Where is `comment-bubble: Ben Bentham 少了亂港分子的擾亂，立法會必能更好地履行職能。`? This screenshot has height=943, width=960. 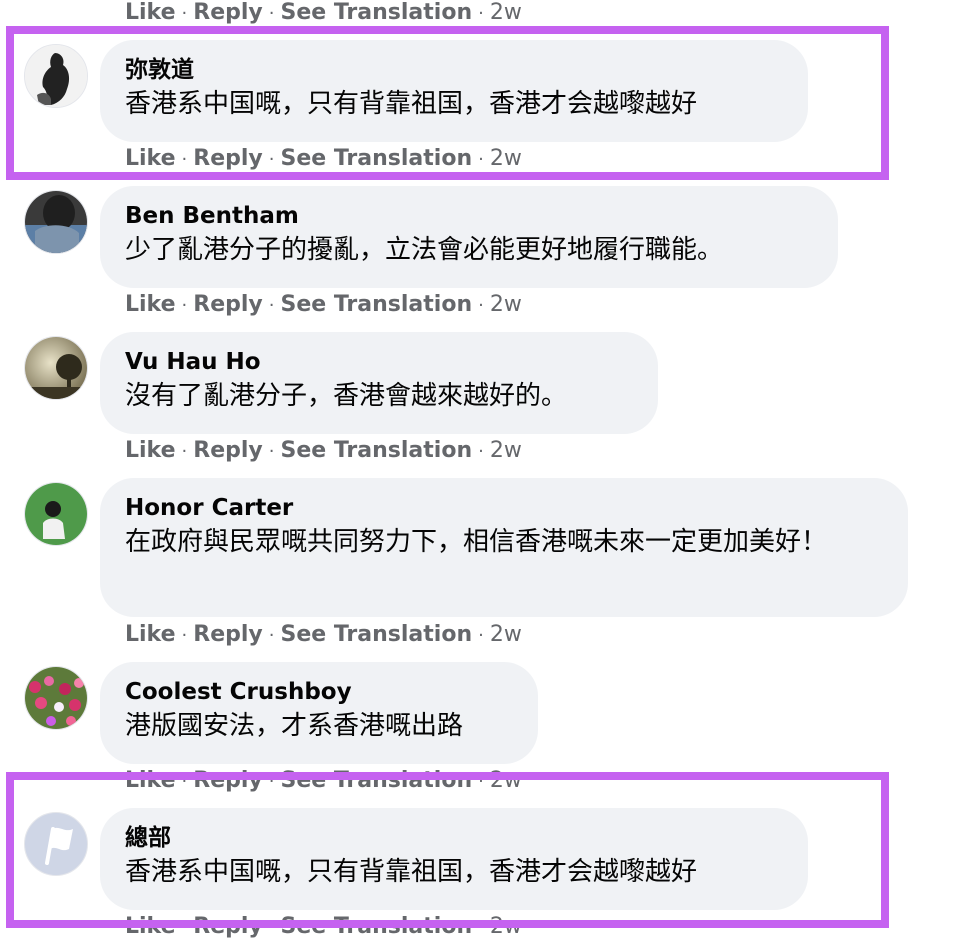 comment-bubble: Ben Bentham 少了亂港分子的擾亂，立法會必能更好地履行職能。 is located at coordinates (469, 237).